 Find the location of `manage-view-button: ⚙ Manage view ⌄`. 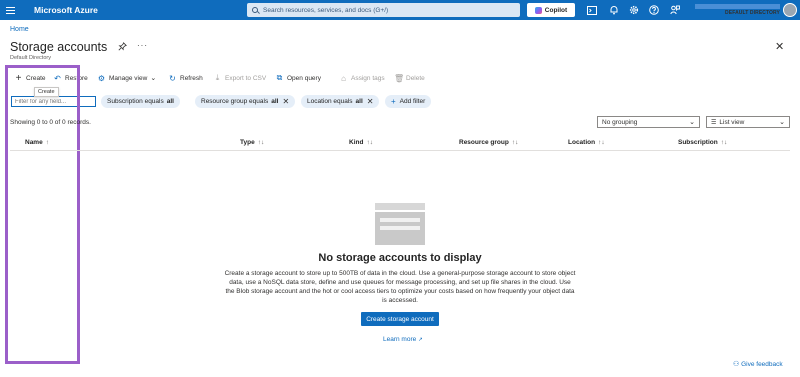

manage-view-button: ⚙ Manage view ⌄ is located at coordinates (126, 78).